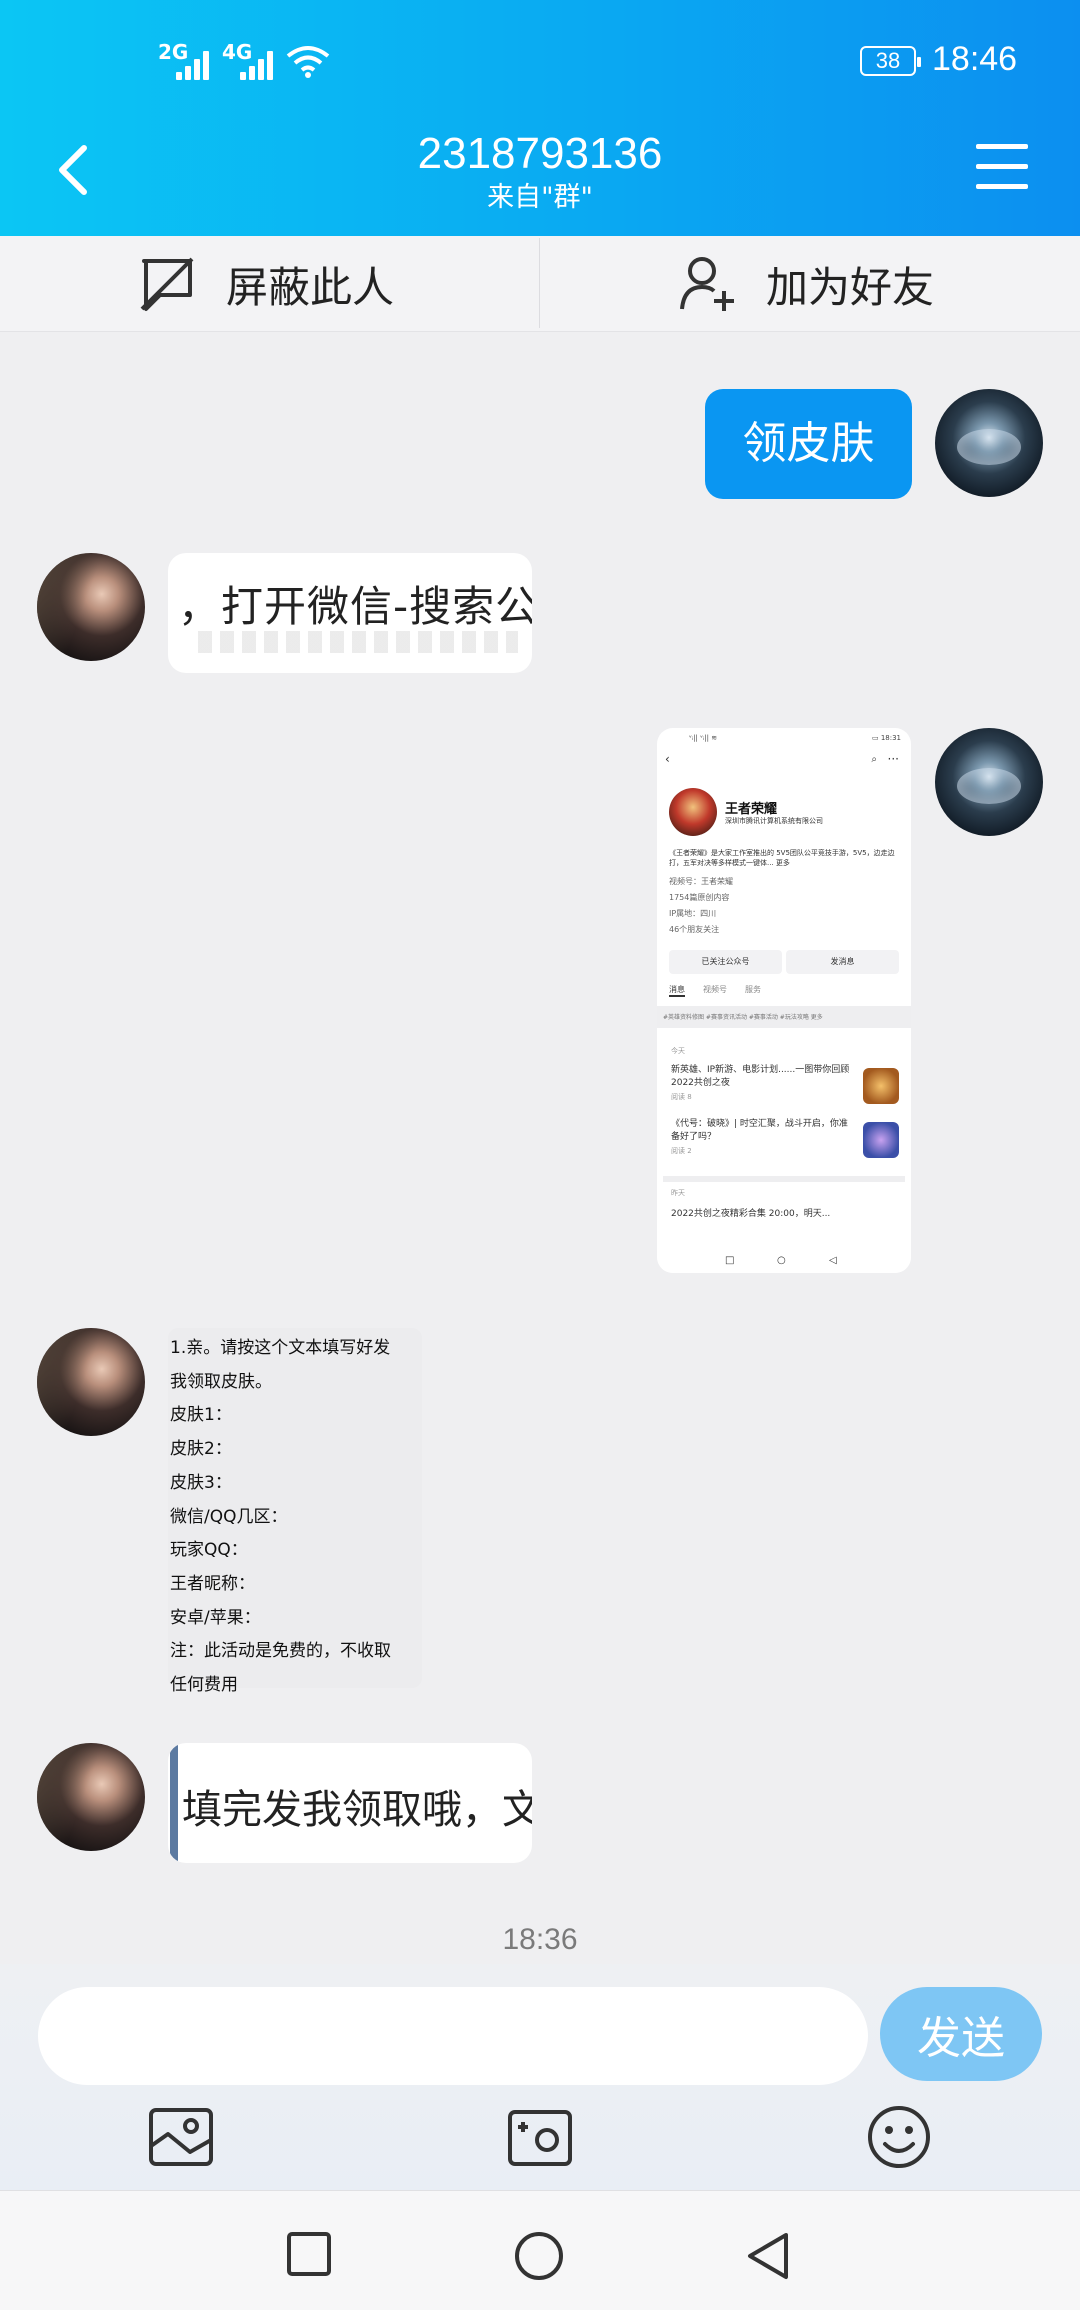  I want to click on message-line: 玩家QQ：, so click(209, 1550).